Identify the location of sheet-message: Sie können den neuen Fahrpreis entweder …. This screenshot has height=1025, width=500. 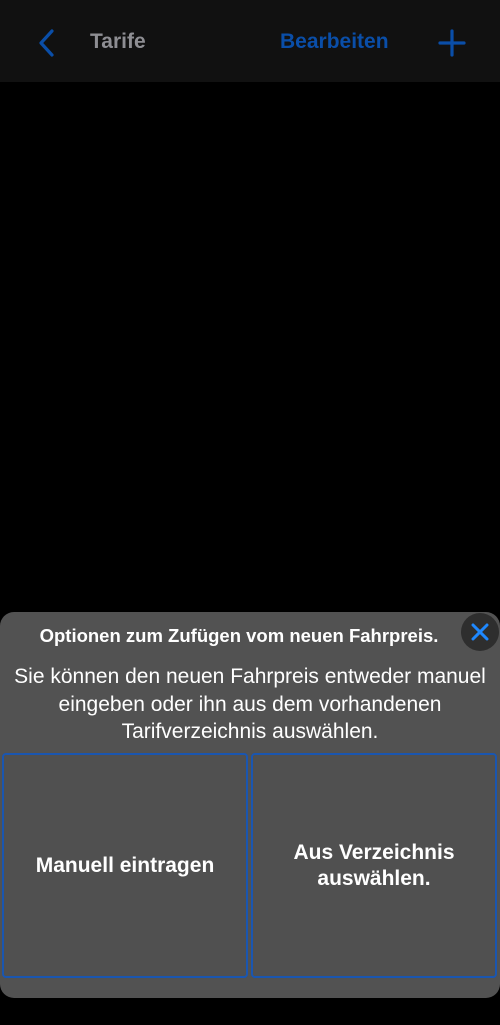
(250, 704).